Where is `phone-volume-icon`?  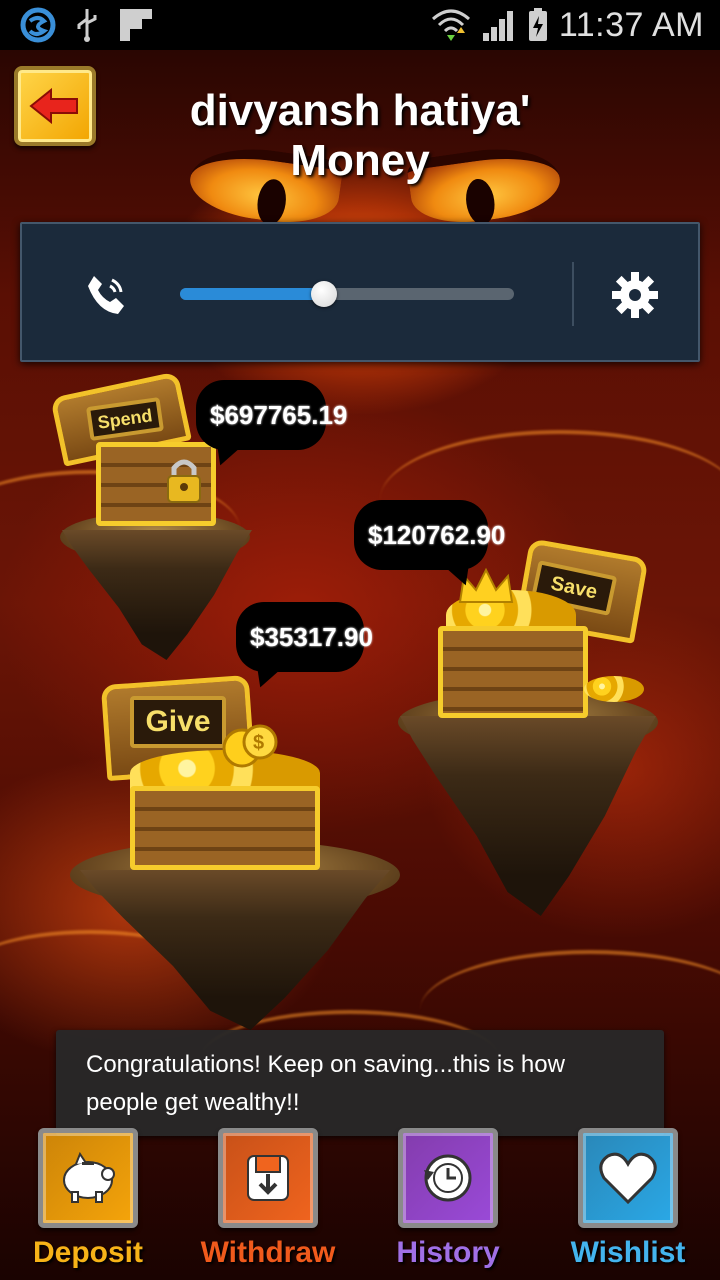
phone-volume-icon is located at coordinates (107, 295).